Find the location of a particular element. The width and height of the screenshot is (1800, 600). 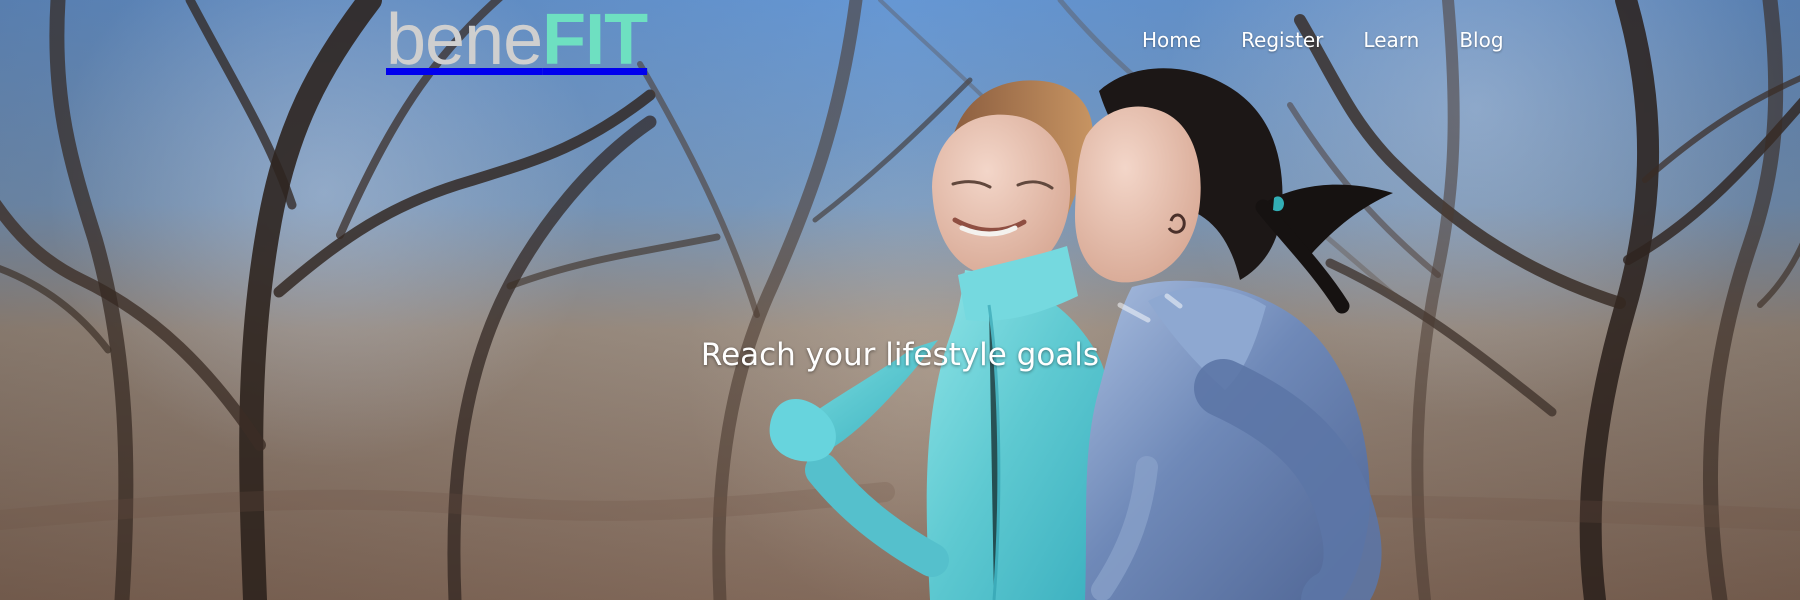

site-header: beneFIT Home Register Learn Blog is located at coordinates (900, 40).